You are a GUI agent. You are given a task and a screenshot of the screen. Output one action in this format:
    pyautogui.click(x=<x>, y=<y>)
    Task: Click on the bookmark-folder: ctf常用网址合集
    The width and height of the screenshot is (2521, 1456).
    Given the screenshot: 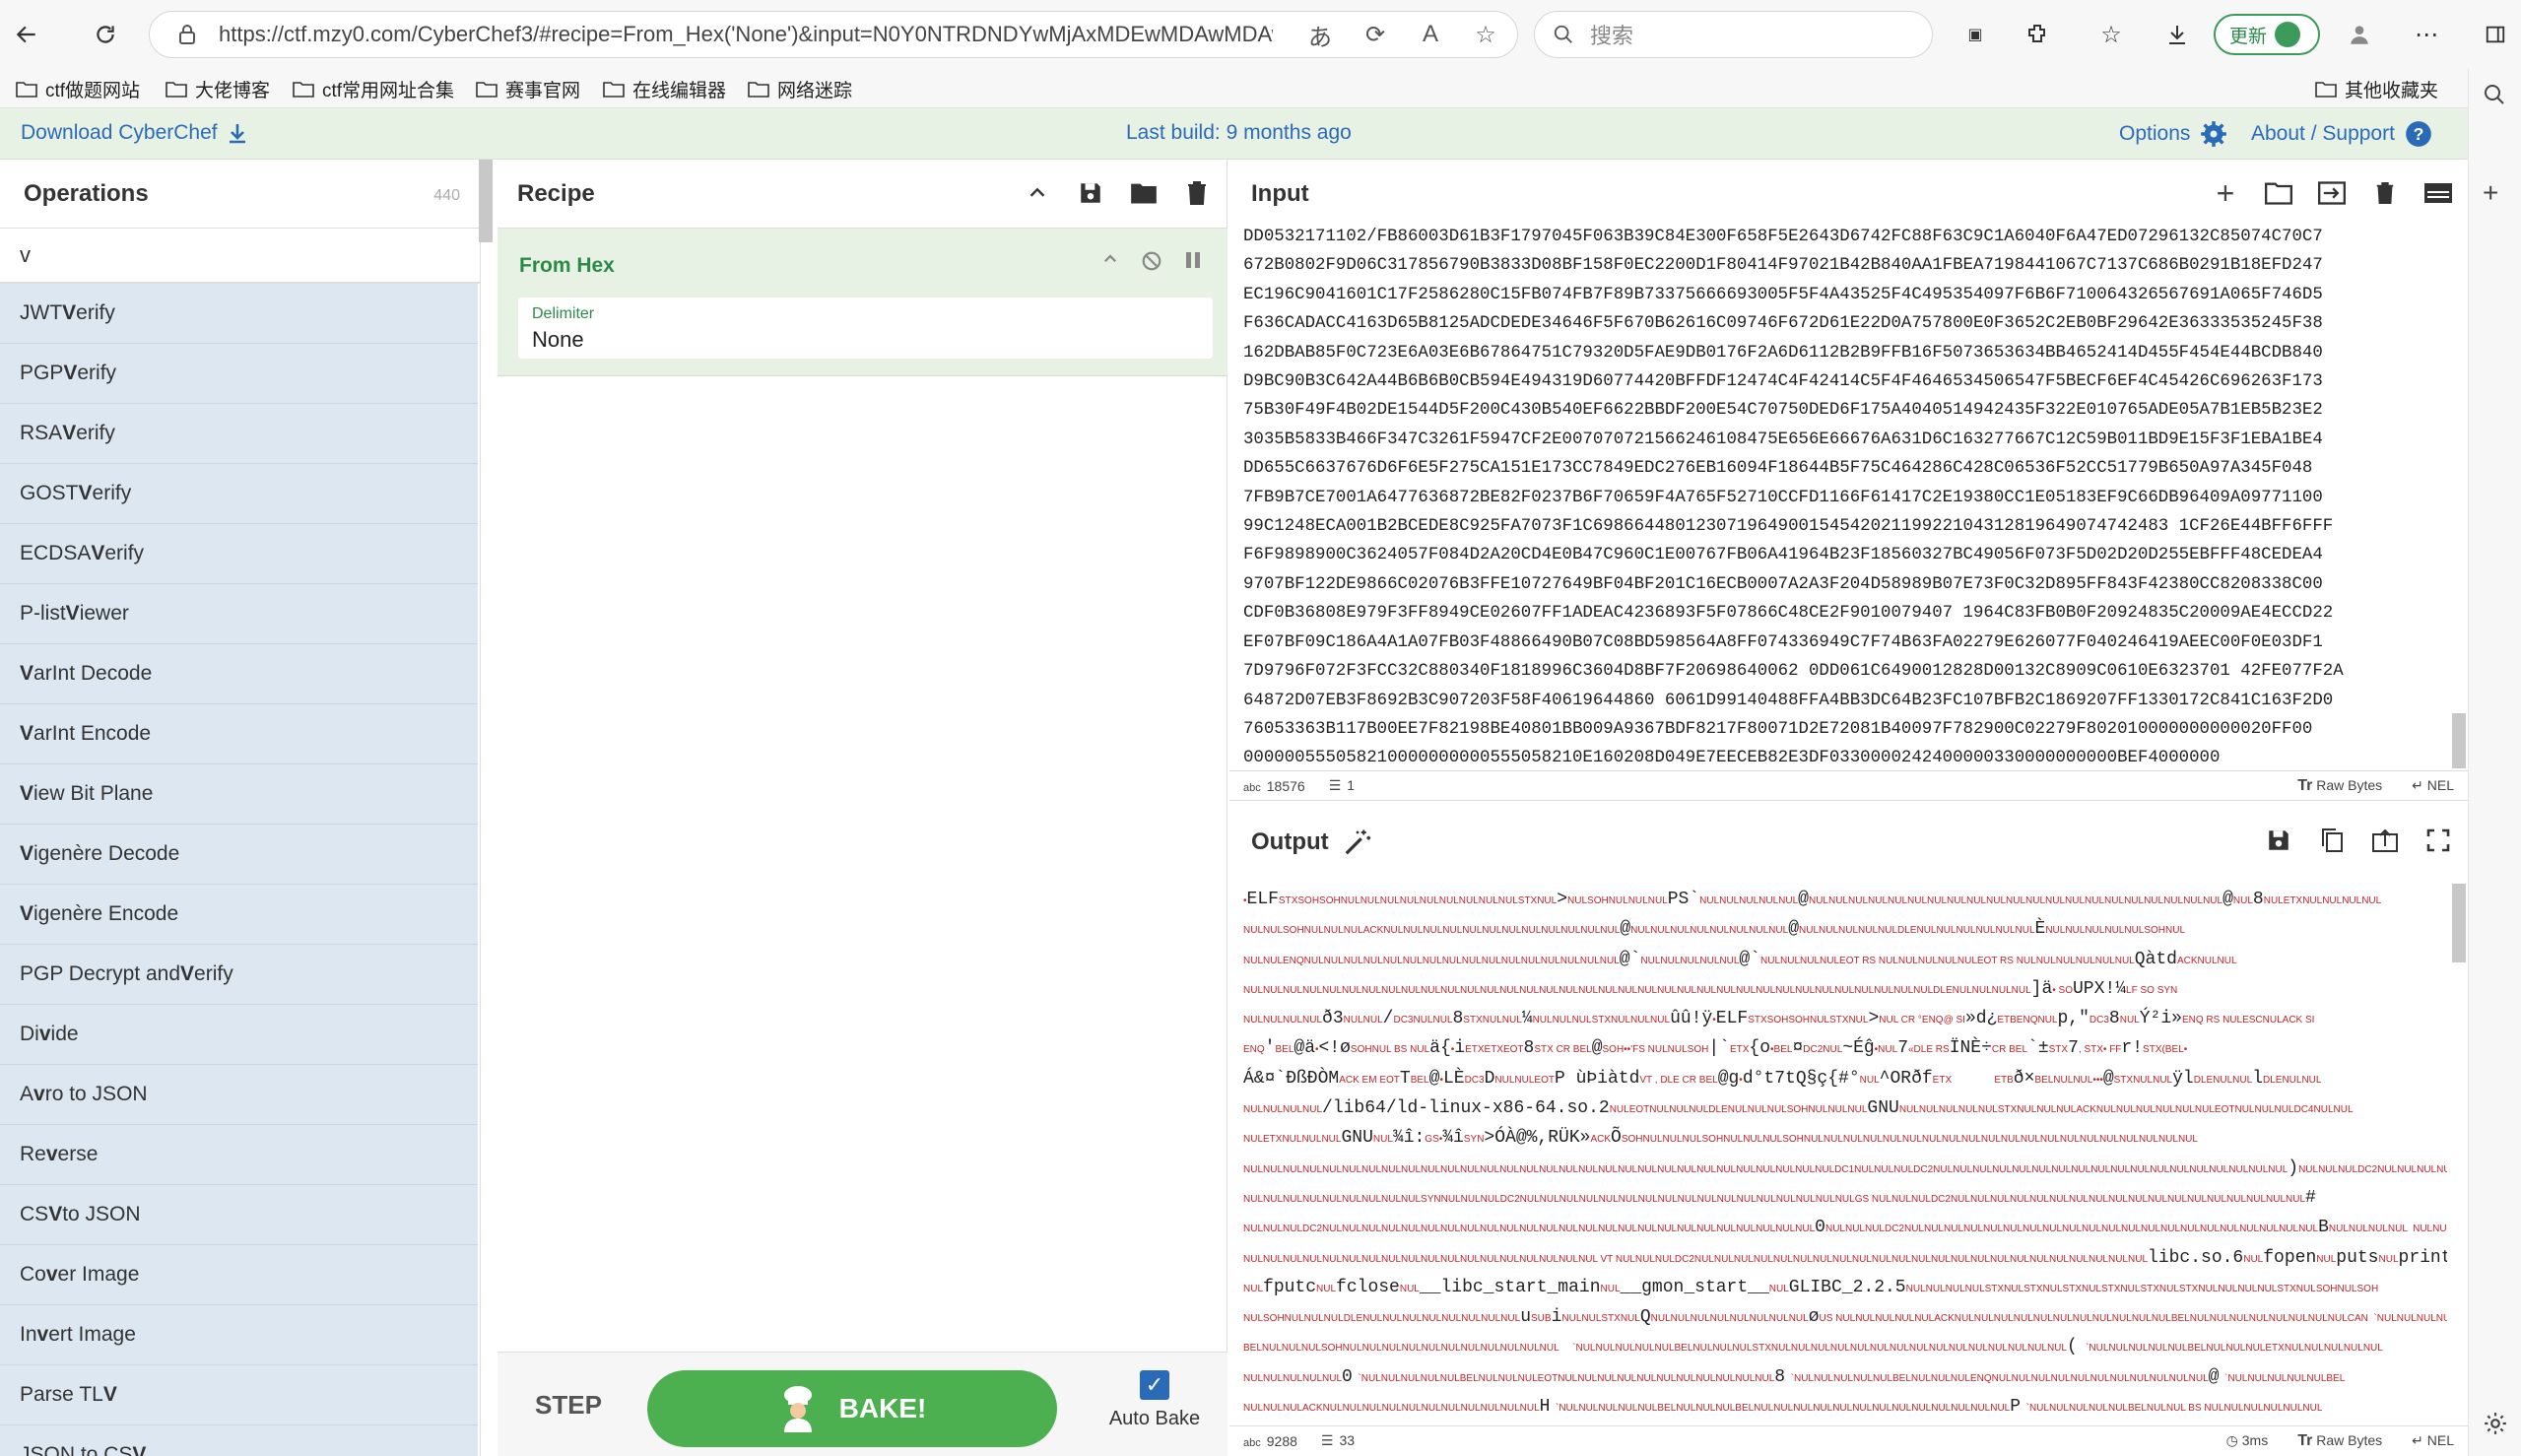 What is the action you would take?
    pyautogui.click(x=373, y=88)
    